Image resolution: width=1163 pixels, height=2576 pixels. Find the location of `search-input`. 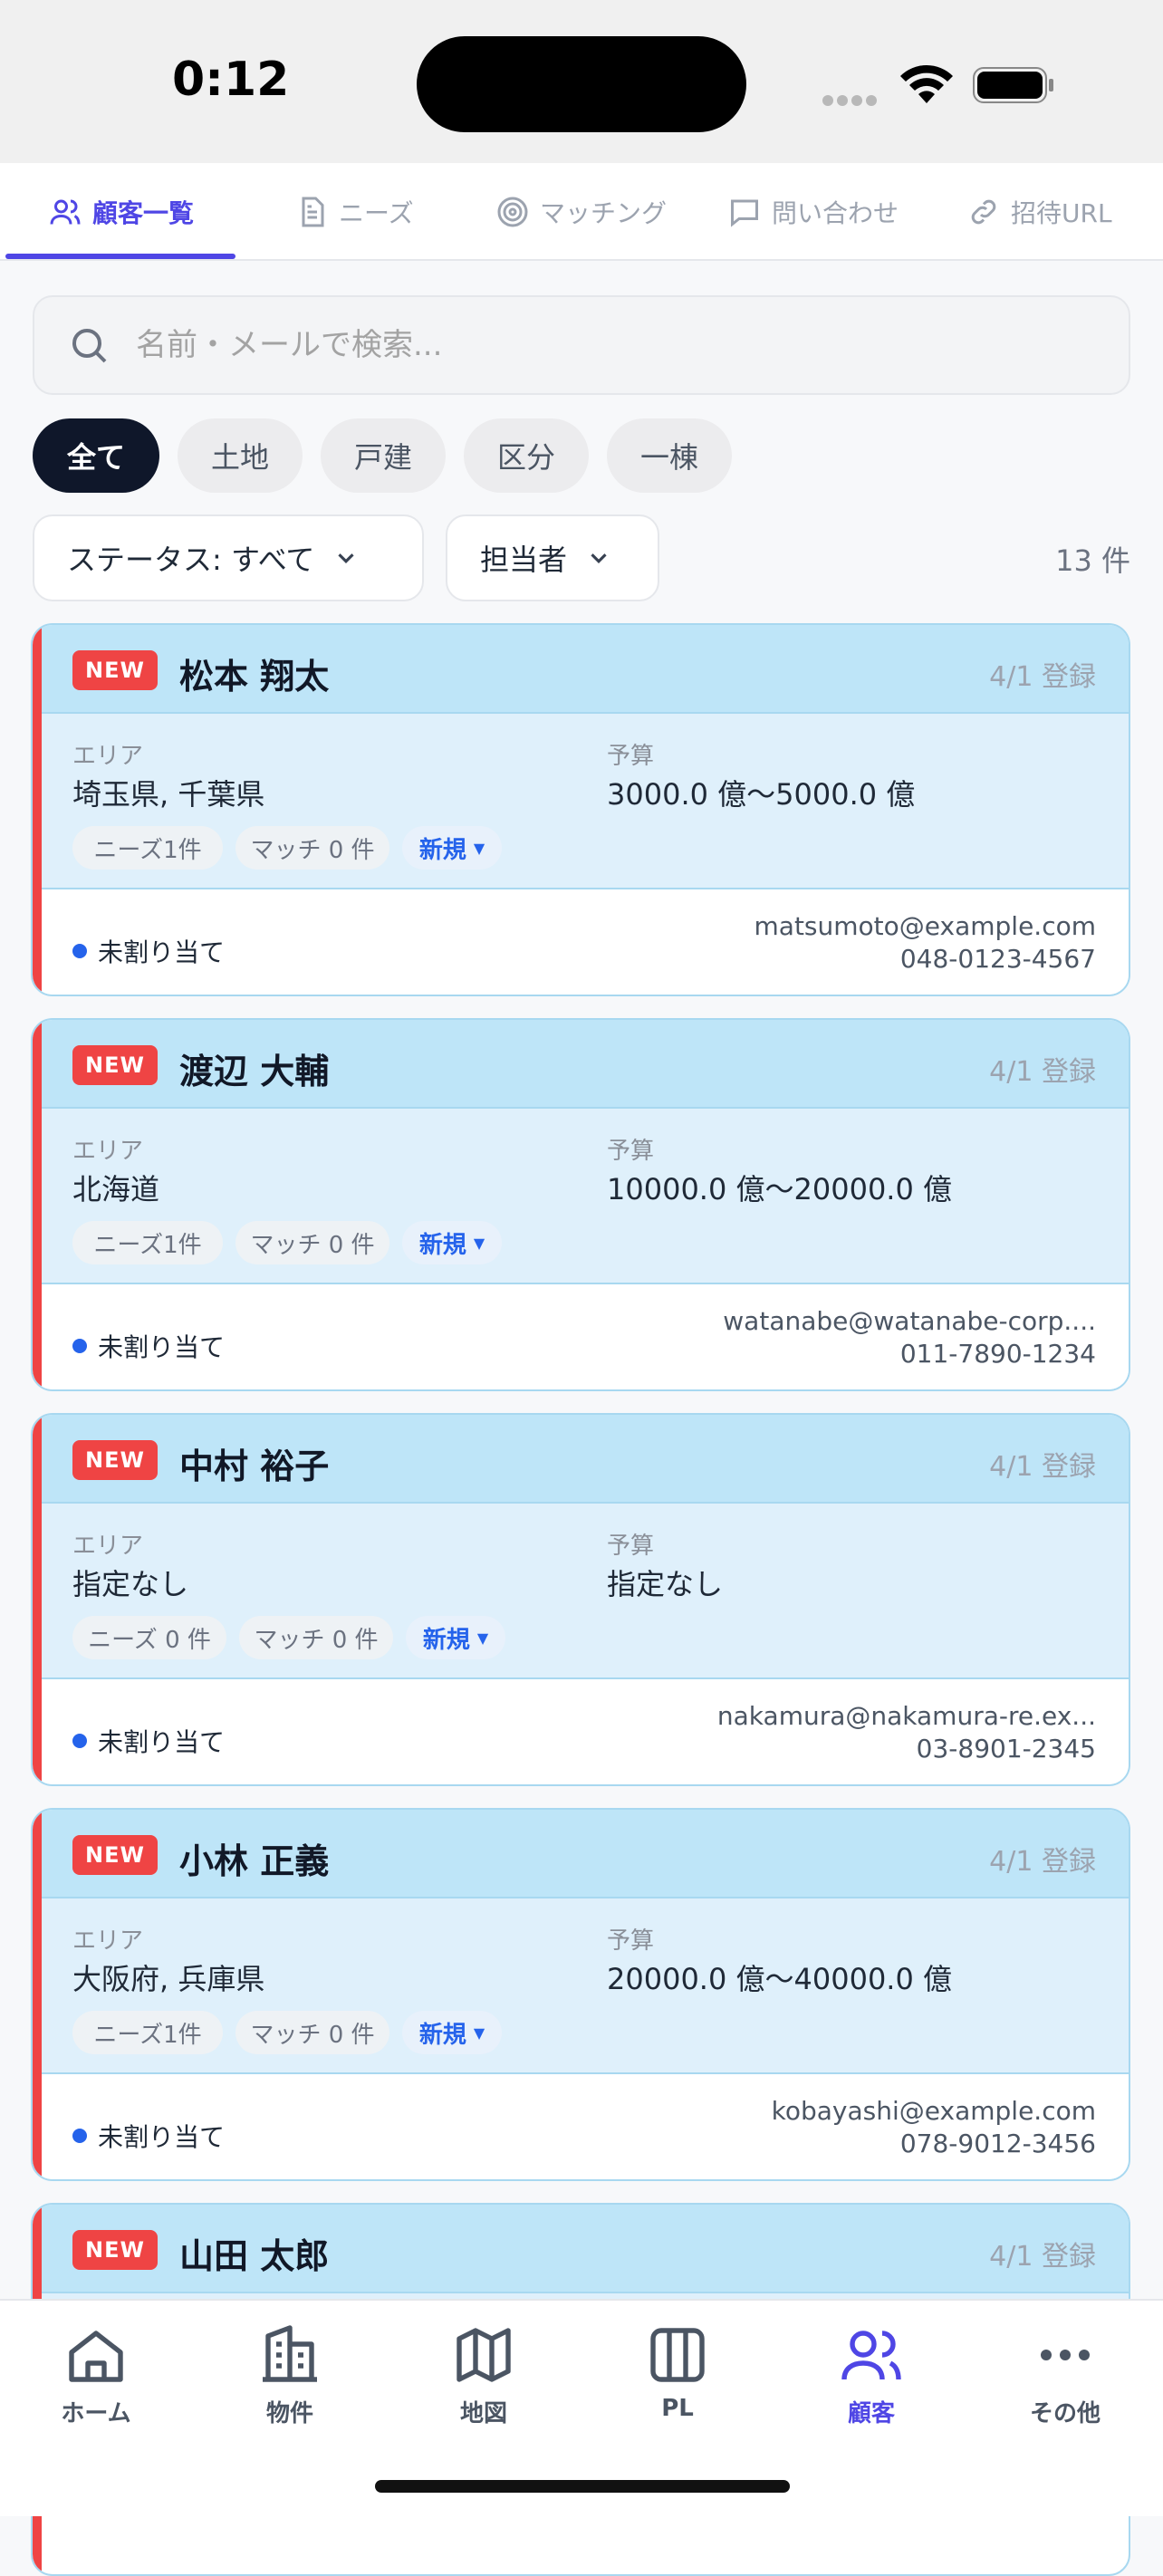

search-input is located at coordinates (589, 345).